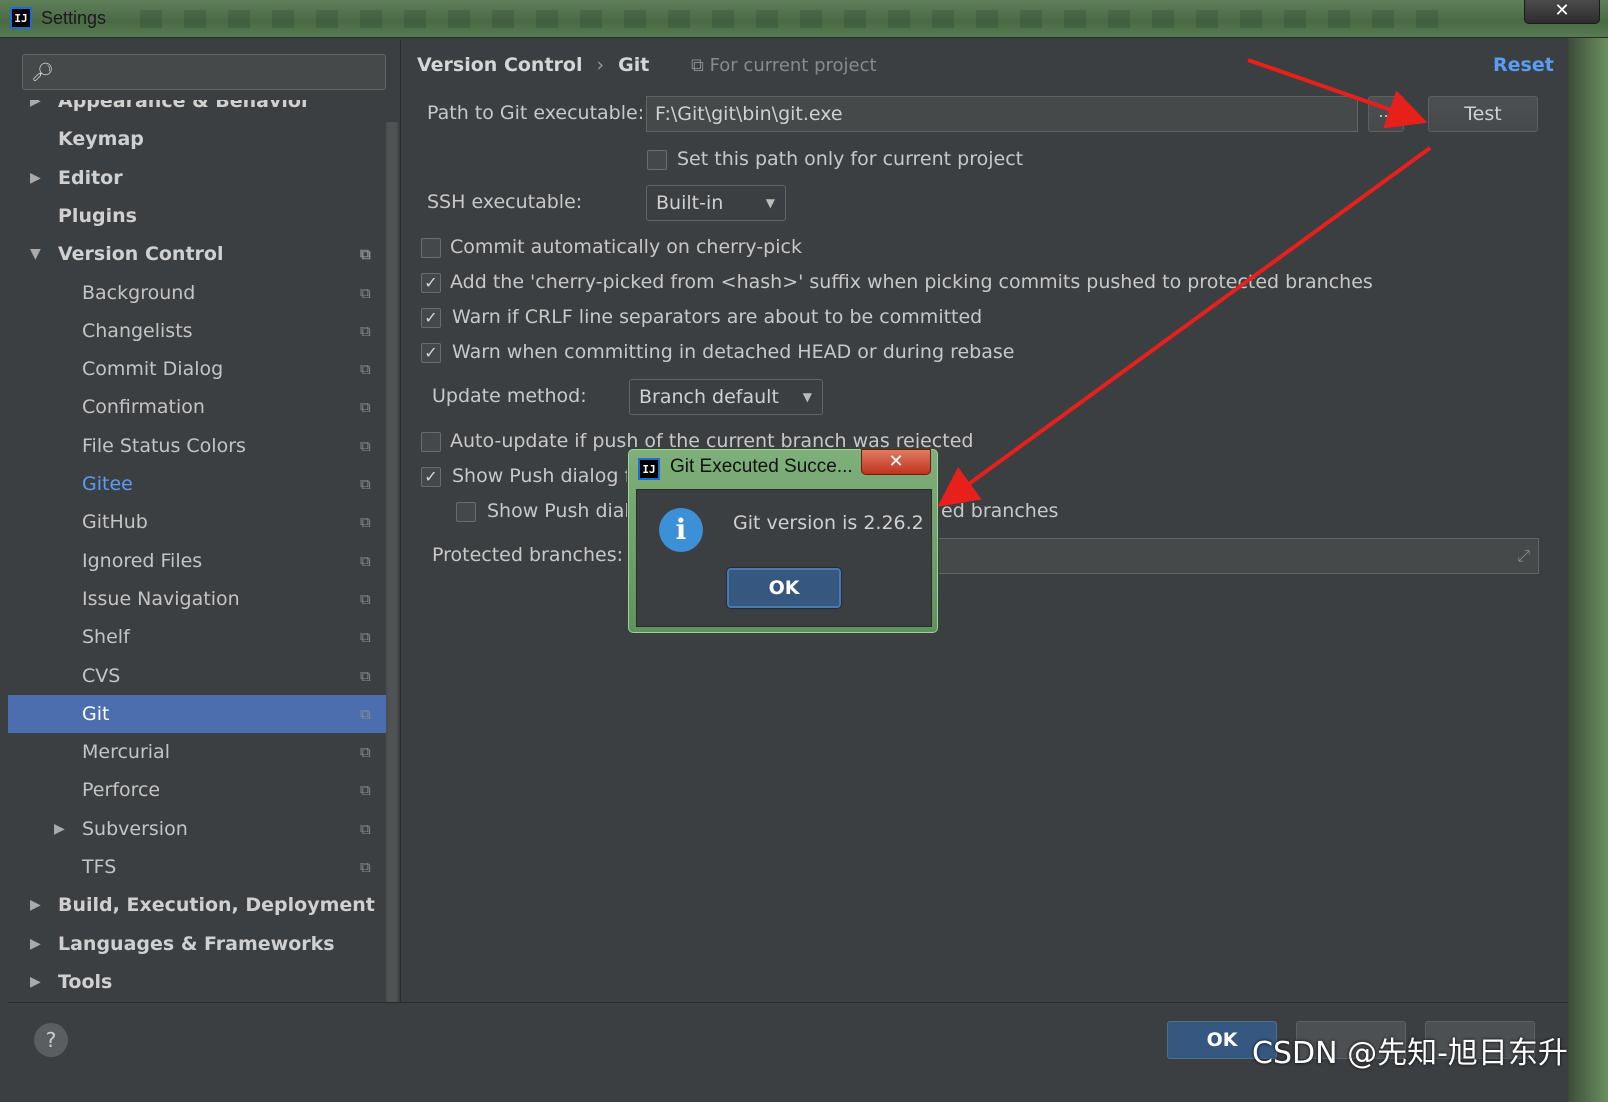 The width and height of the screenshot is (1608, 1102). What do you see at coordinates (1483, 114) in the screenshot?
I see `test-button: Test` at bounding box center [1483, 114].